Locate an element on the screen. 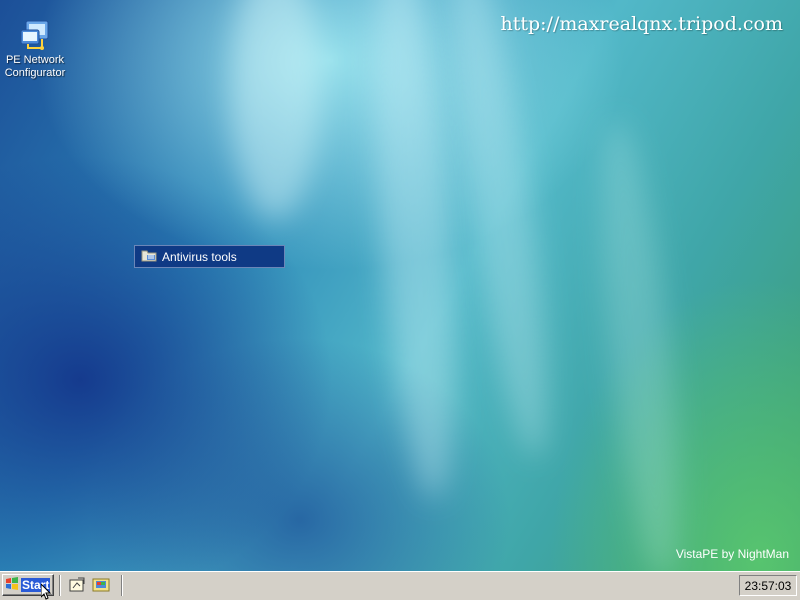 Image resolution: width=800 pixels, height=600 pixels. system-tray: 23:57:03 is located at coordinates (768, 585).